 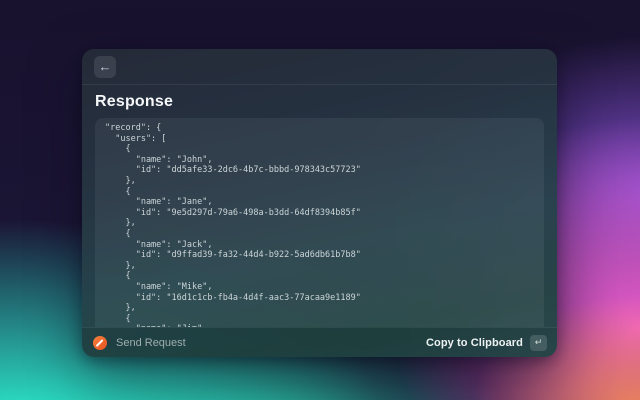 I want to click on return-key-icon: ↵, so click(x=538, y=342).